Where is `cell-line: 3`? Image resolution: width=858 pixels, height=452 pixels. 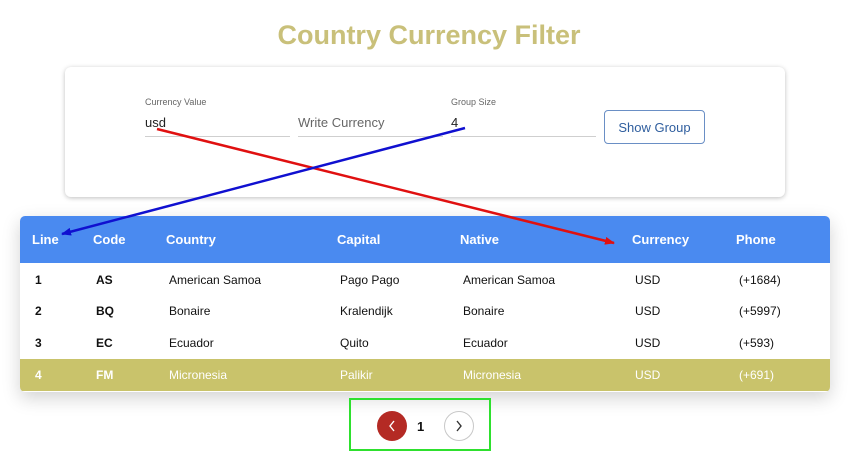
cell-line: 3 is located at coordinates (38, 343).